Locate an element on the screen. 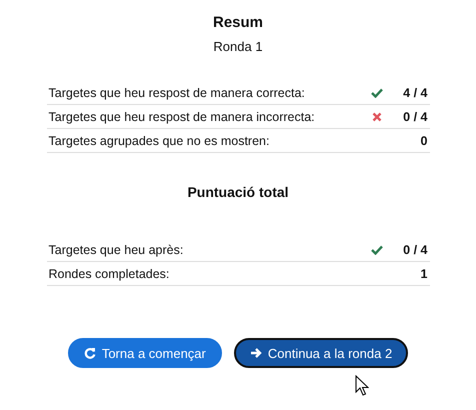 The height and width of the screenshot is (410, 476). row-label: Rondes completades: is located at coordinates (109, 273).